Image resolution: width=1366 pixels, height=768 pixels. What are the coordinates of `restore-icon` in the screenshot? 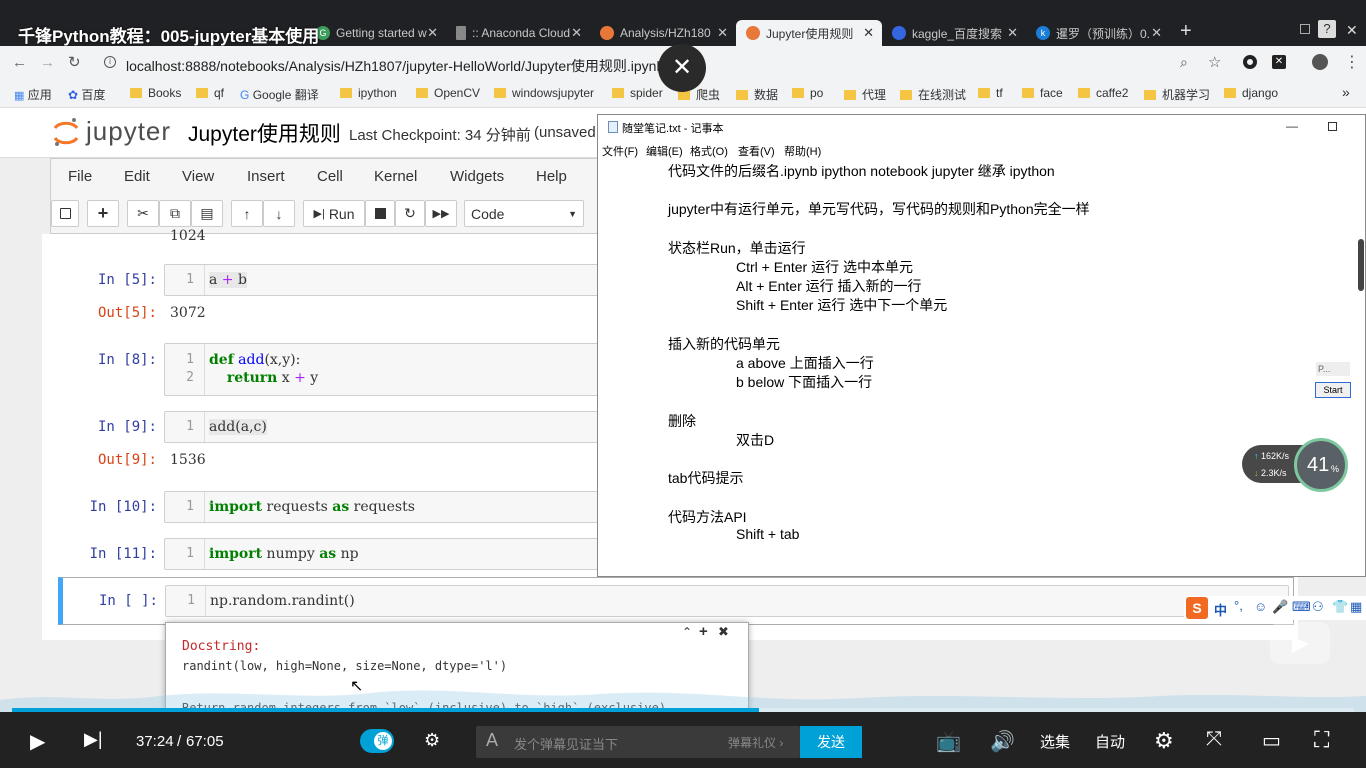 It's located at (1305, 29).